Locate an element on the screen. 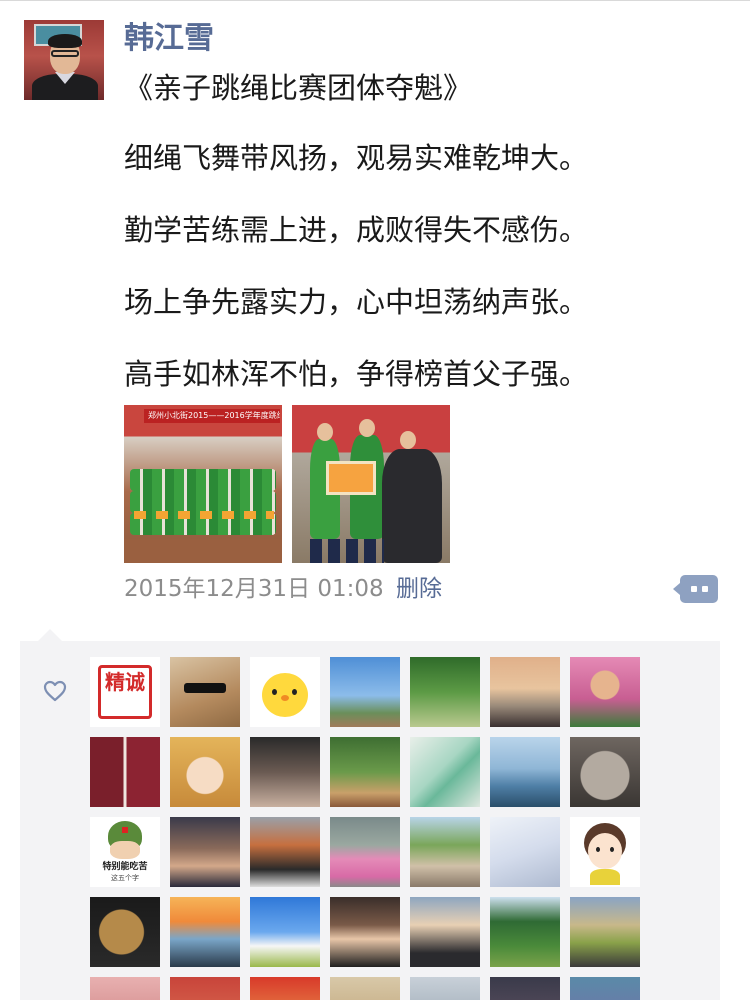 This screenshot has width=750, height=1000. soldier-caption-2: 这五个字 is located at coordinates (125, 878).